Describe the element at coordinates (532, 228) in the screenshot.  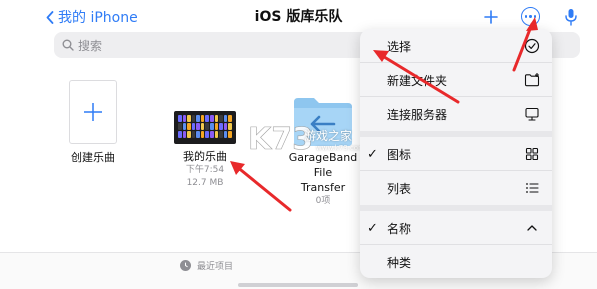
I see `chevron-up-icon` at that location.